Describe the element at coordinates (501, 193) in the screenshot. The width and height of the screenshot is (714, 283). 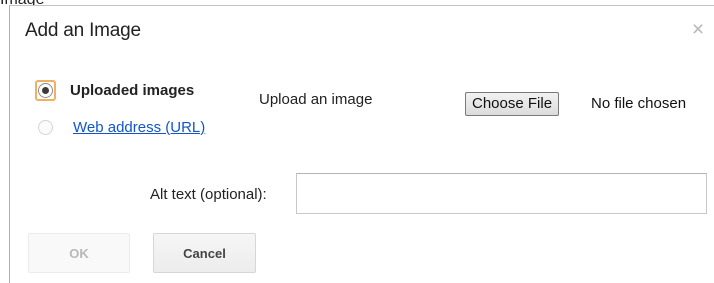
I see `alt-text-input` at that location.